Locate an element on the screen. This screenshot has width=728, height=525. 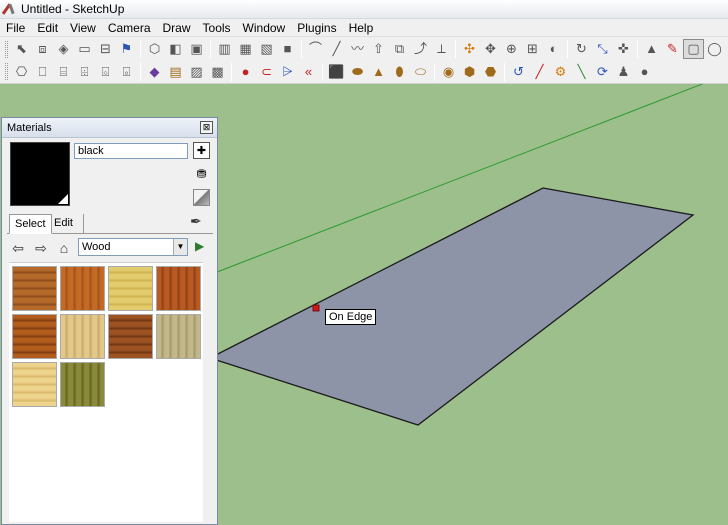
window-title: Untitled - SketchUp is located at coordinates (73, 9).